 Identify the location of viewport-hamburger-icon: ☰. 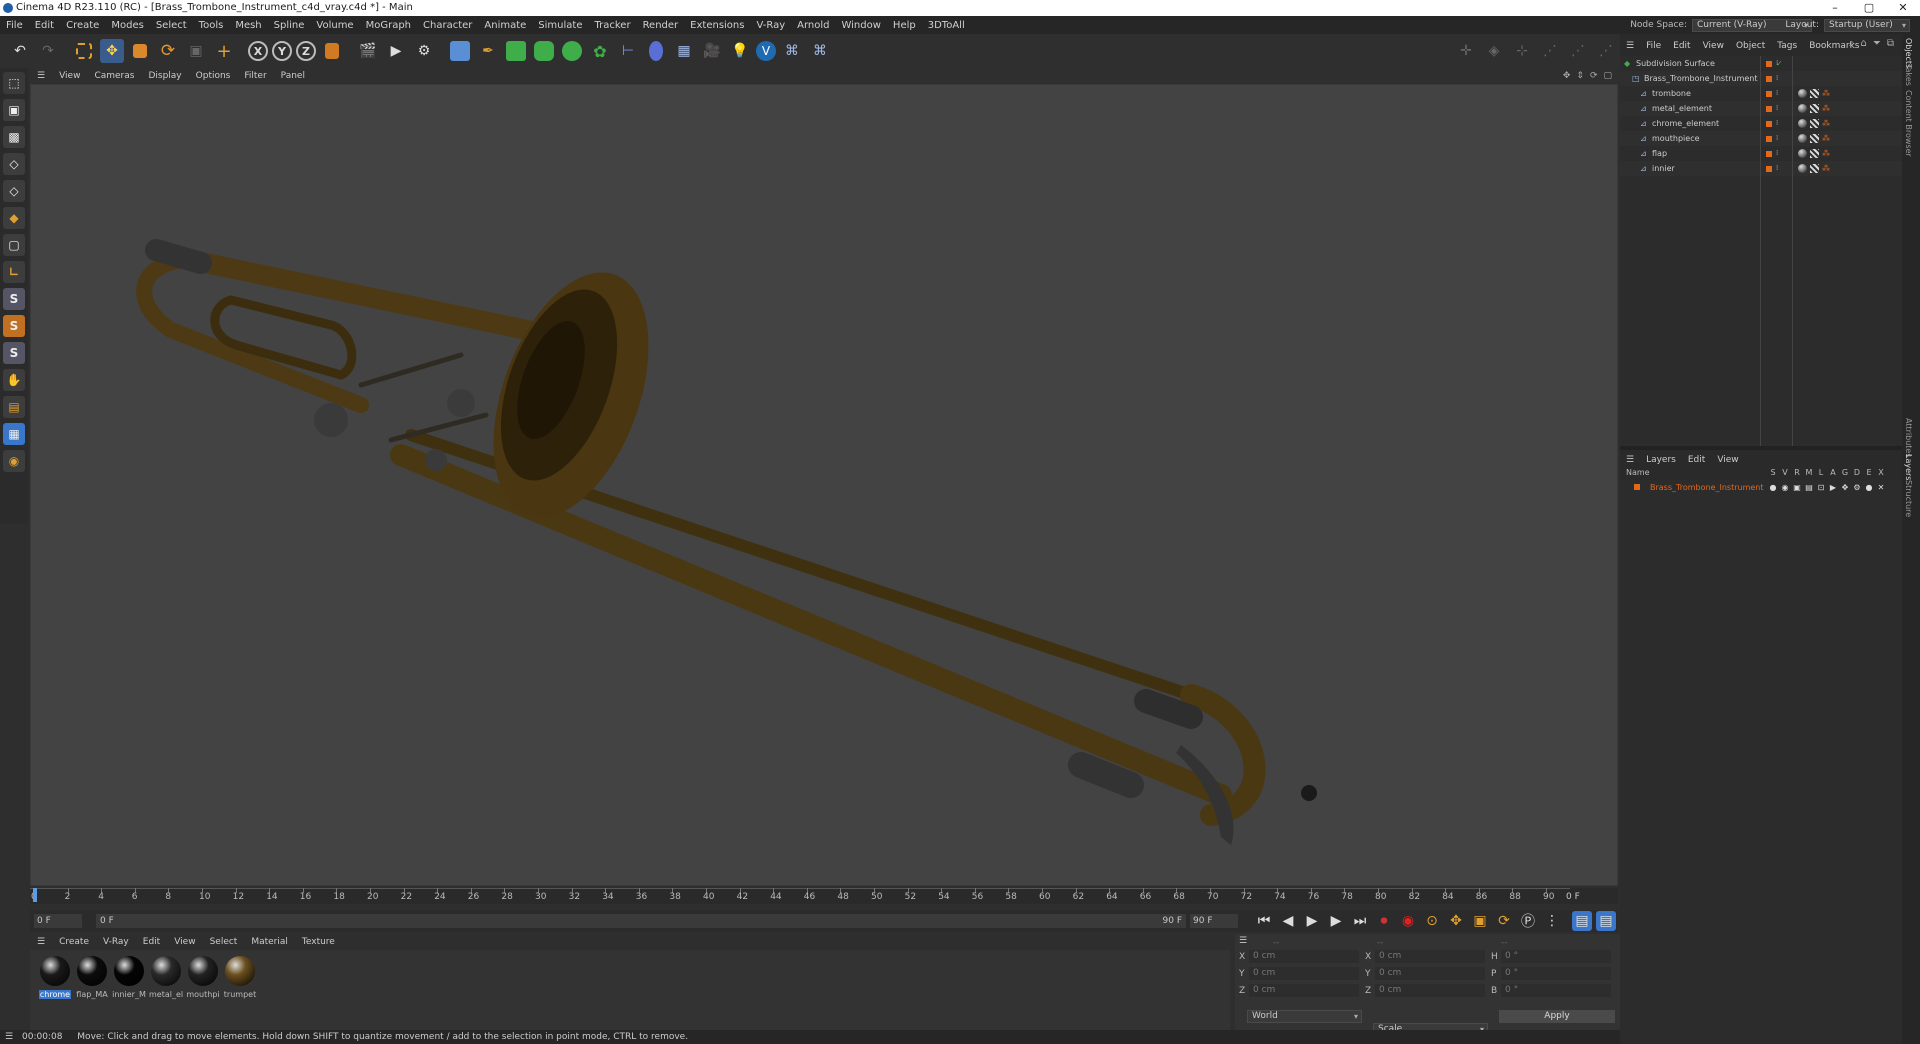
(41, 76).